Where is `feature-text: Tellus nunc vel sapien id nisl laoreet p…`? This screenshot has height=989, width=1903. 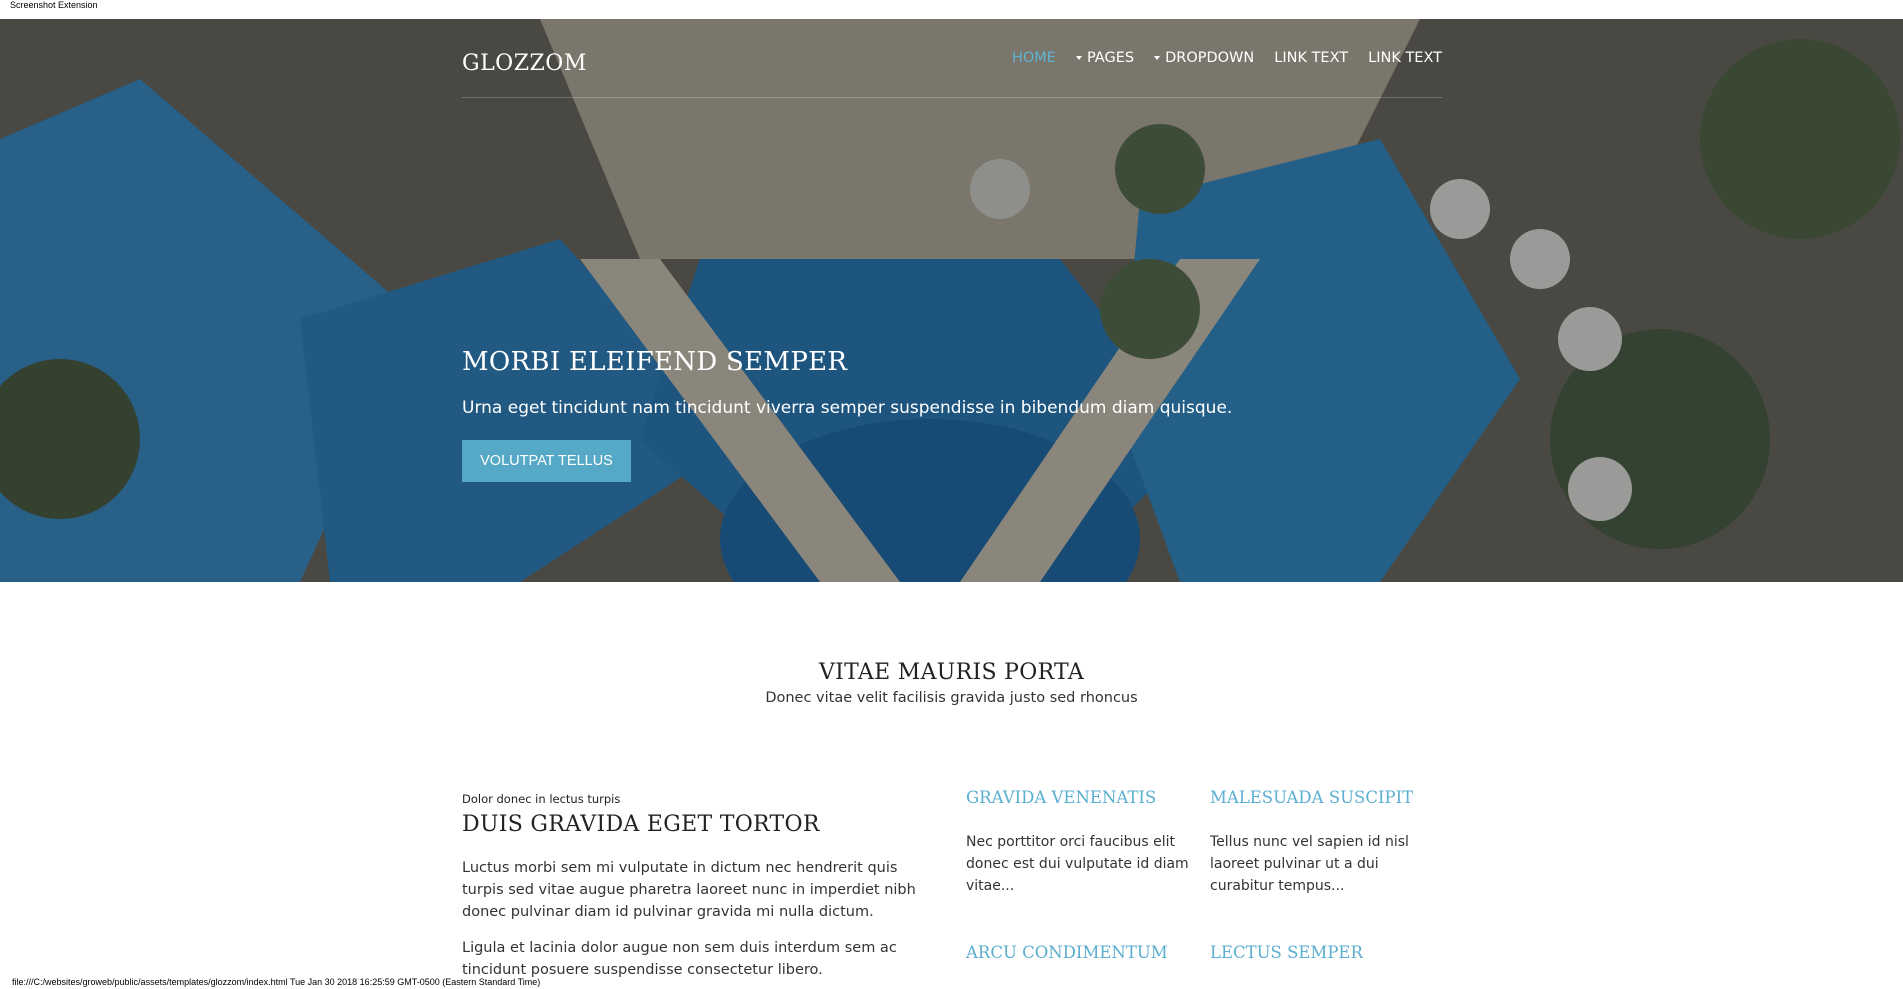 feature-text: Tellus nunc vel sapien id nisl laoreet p… is located at coordinates (1309, 864).